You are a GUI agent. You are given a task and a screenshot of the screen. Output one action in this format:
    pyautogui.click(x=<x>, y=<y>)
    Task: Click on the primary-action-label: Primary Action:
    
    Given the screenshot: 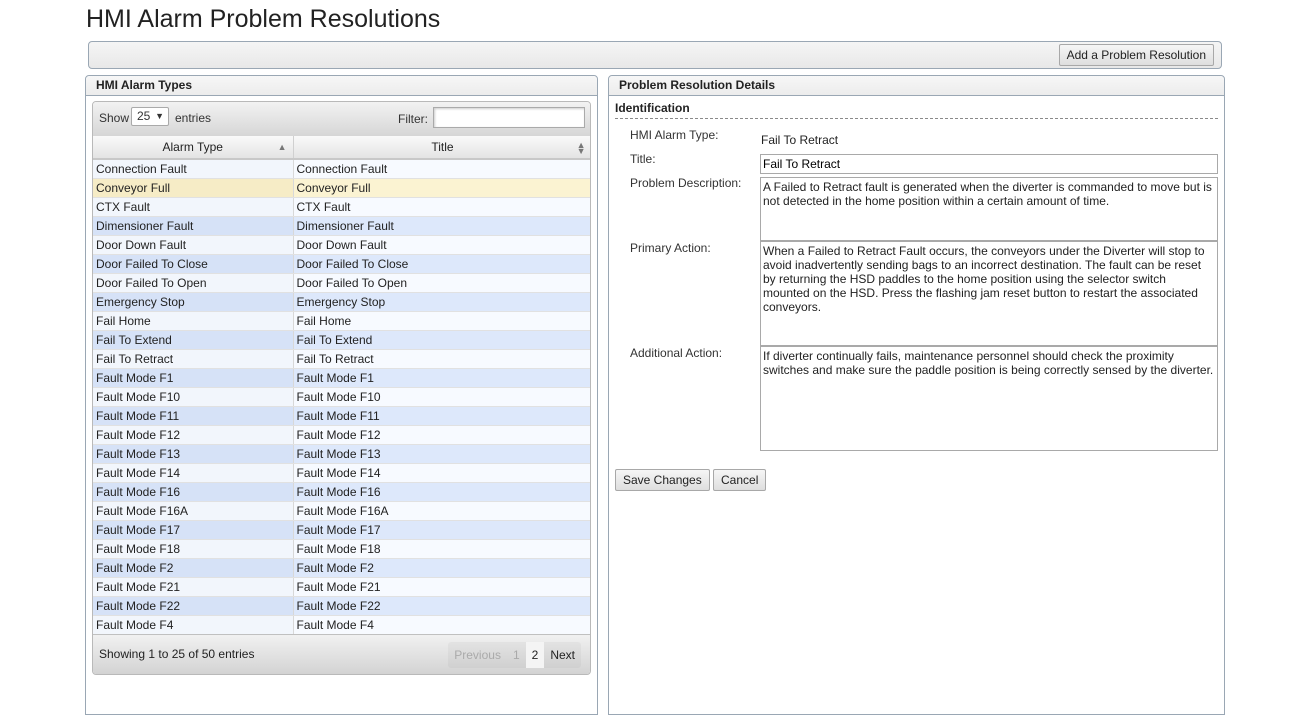 What is the action you would take?
    pyautogui.click(x=670, y=248)
    